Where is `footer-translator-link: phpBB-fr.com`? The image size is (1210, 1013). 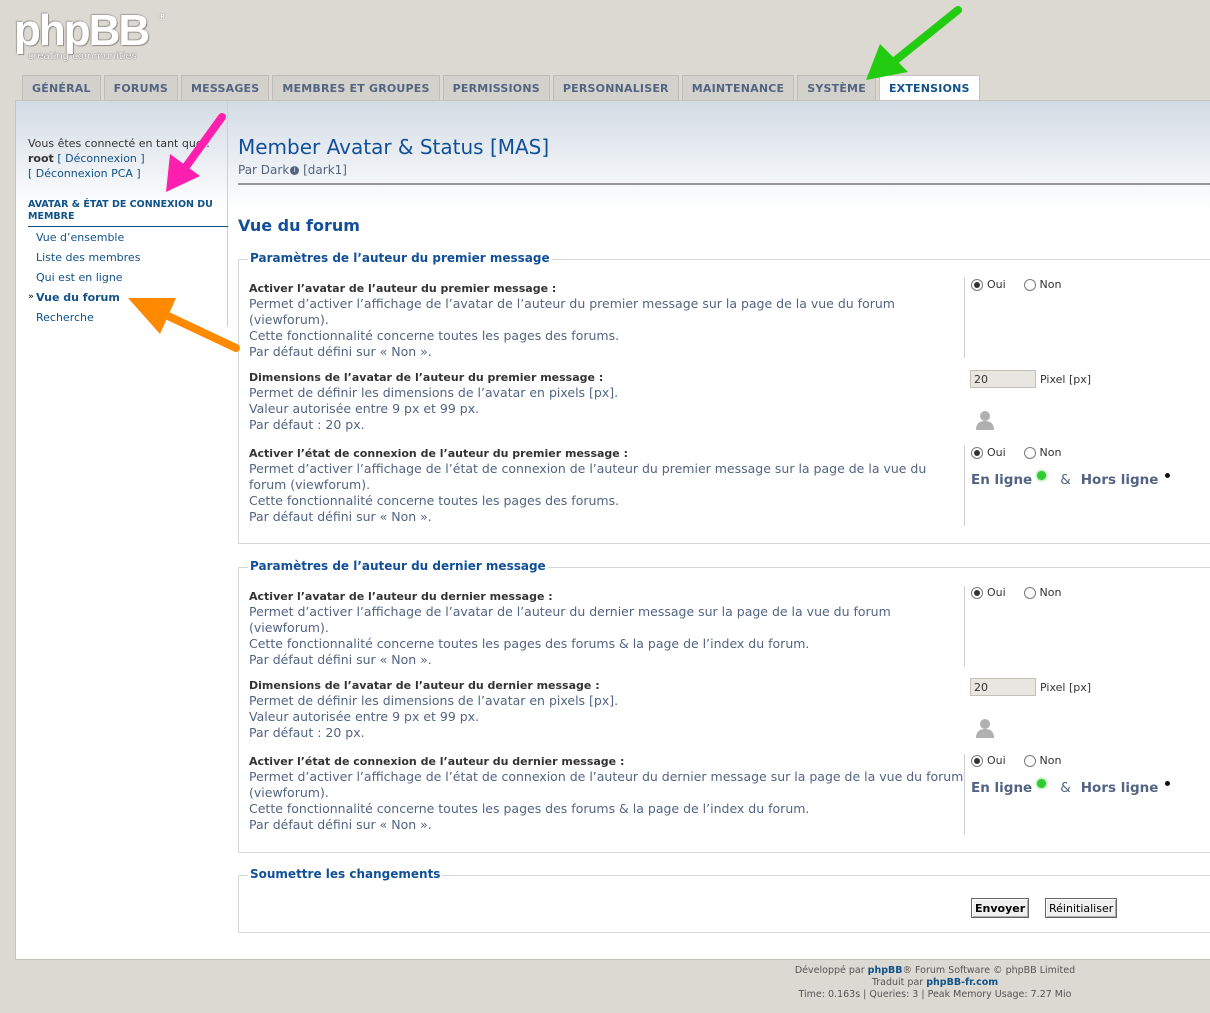
footer-translator-link: phpBB-fr.com is located at coordinates (962, 982).